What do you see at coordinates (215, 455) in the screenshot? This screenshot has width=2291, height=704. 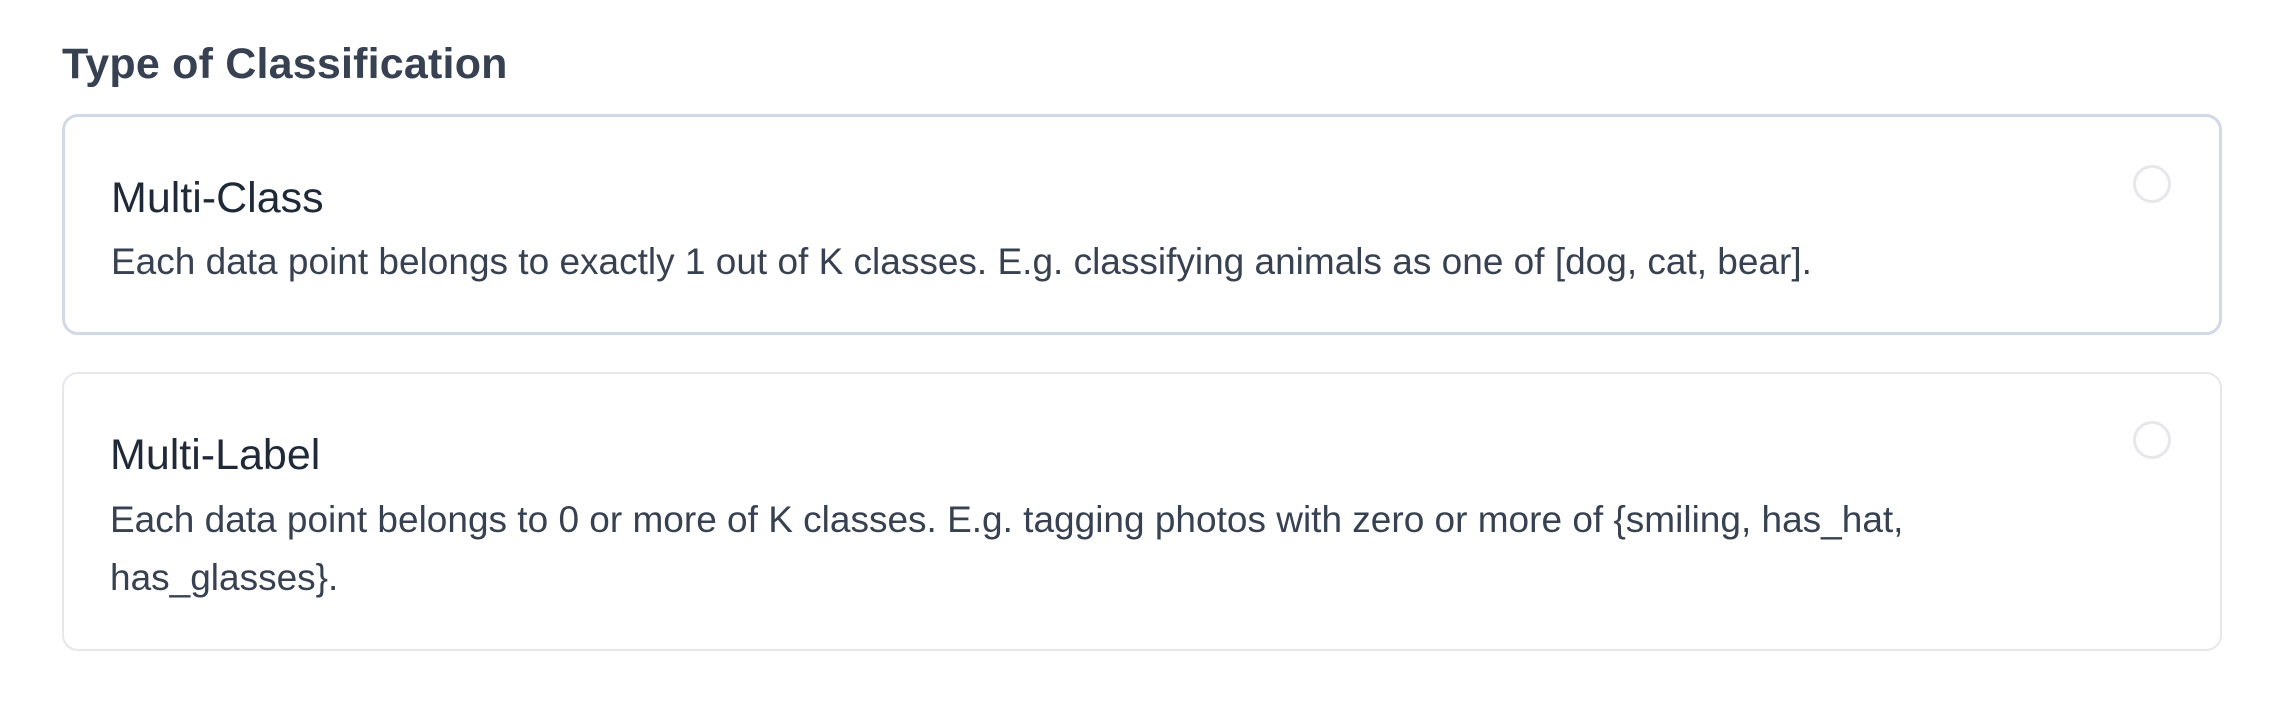 I see `option-title: Multi-Label` at bounding box center [215, 455].